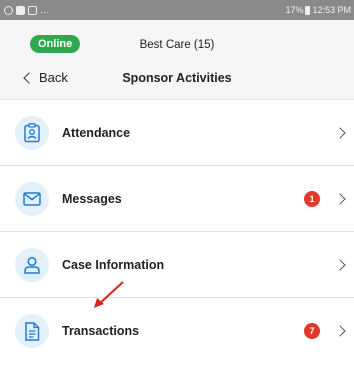 The width and height of the screenshot is (354, 372). I want to click on menu-item-label: Attendance, so click(96, 132).